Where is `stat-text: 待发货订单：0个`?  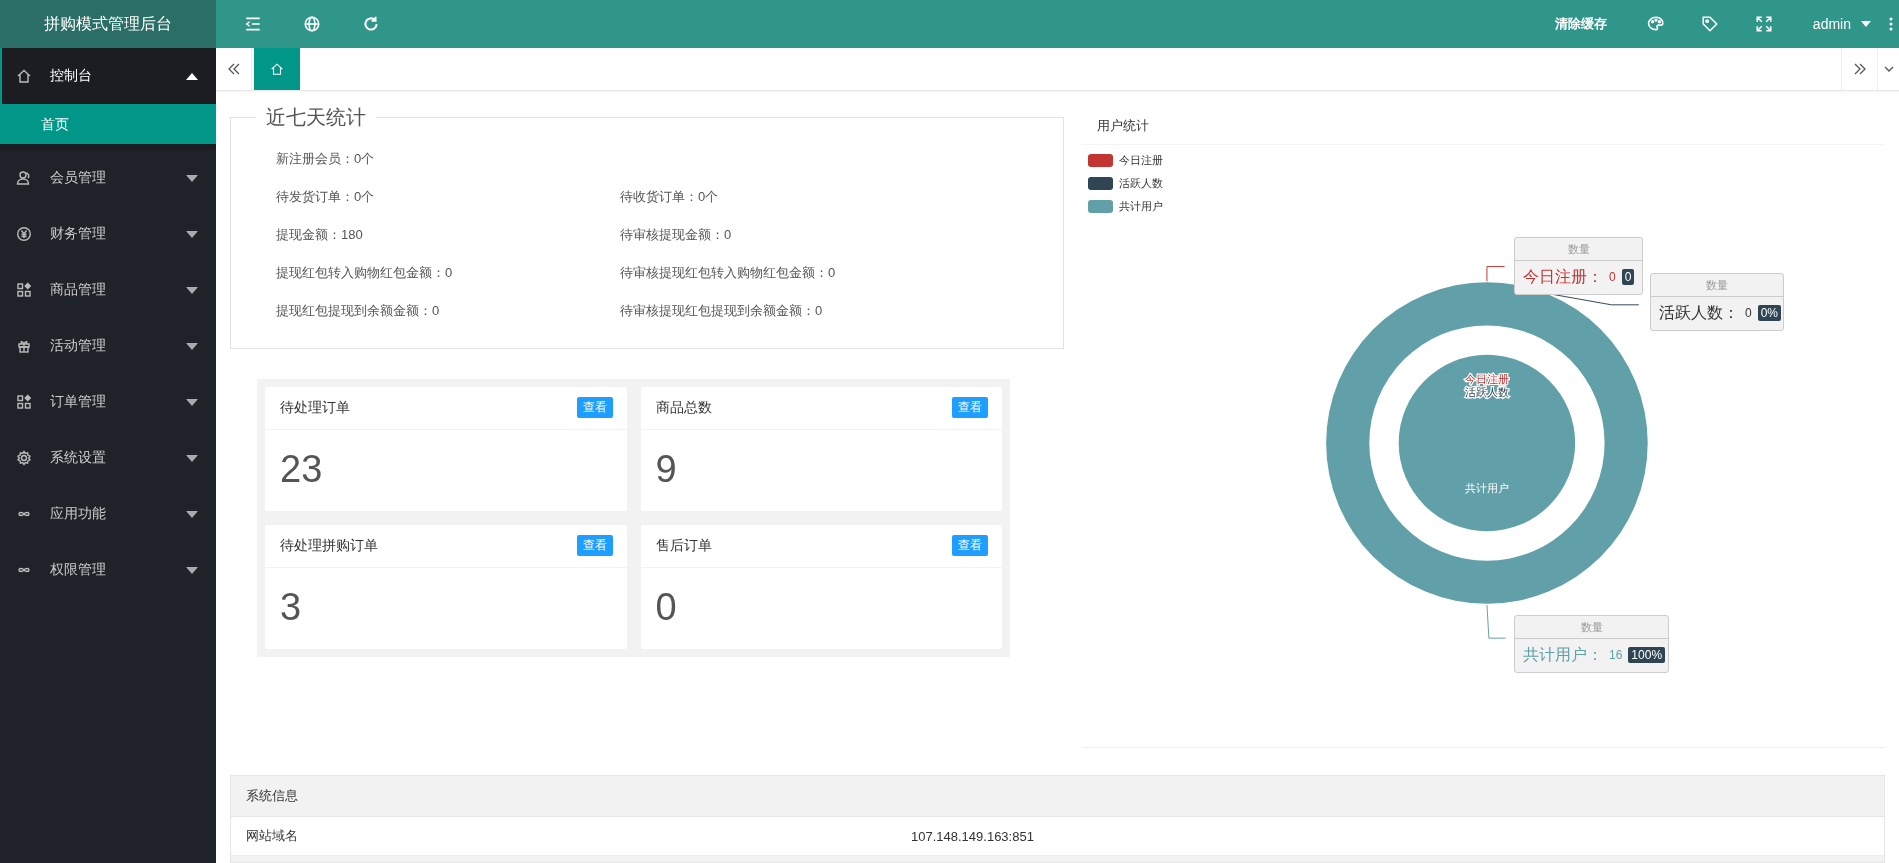
stat-text: 待发货订单：0个 is located at coordinates (326, 196).